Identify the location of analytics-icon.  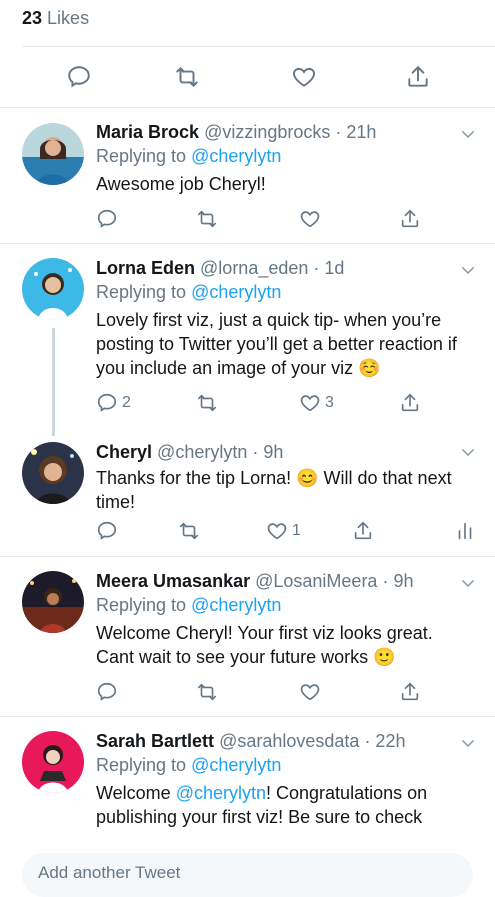
(465, 531).